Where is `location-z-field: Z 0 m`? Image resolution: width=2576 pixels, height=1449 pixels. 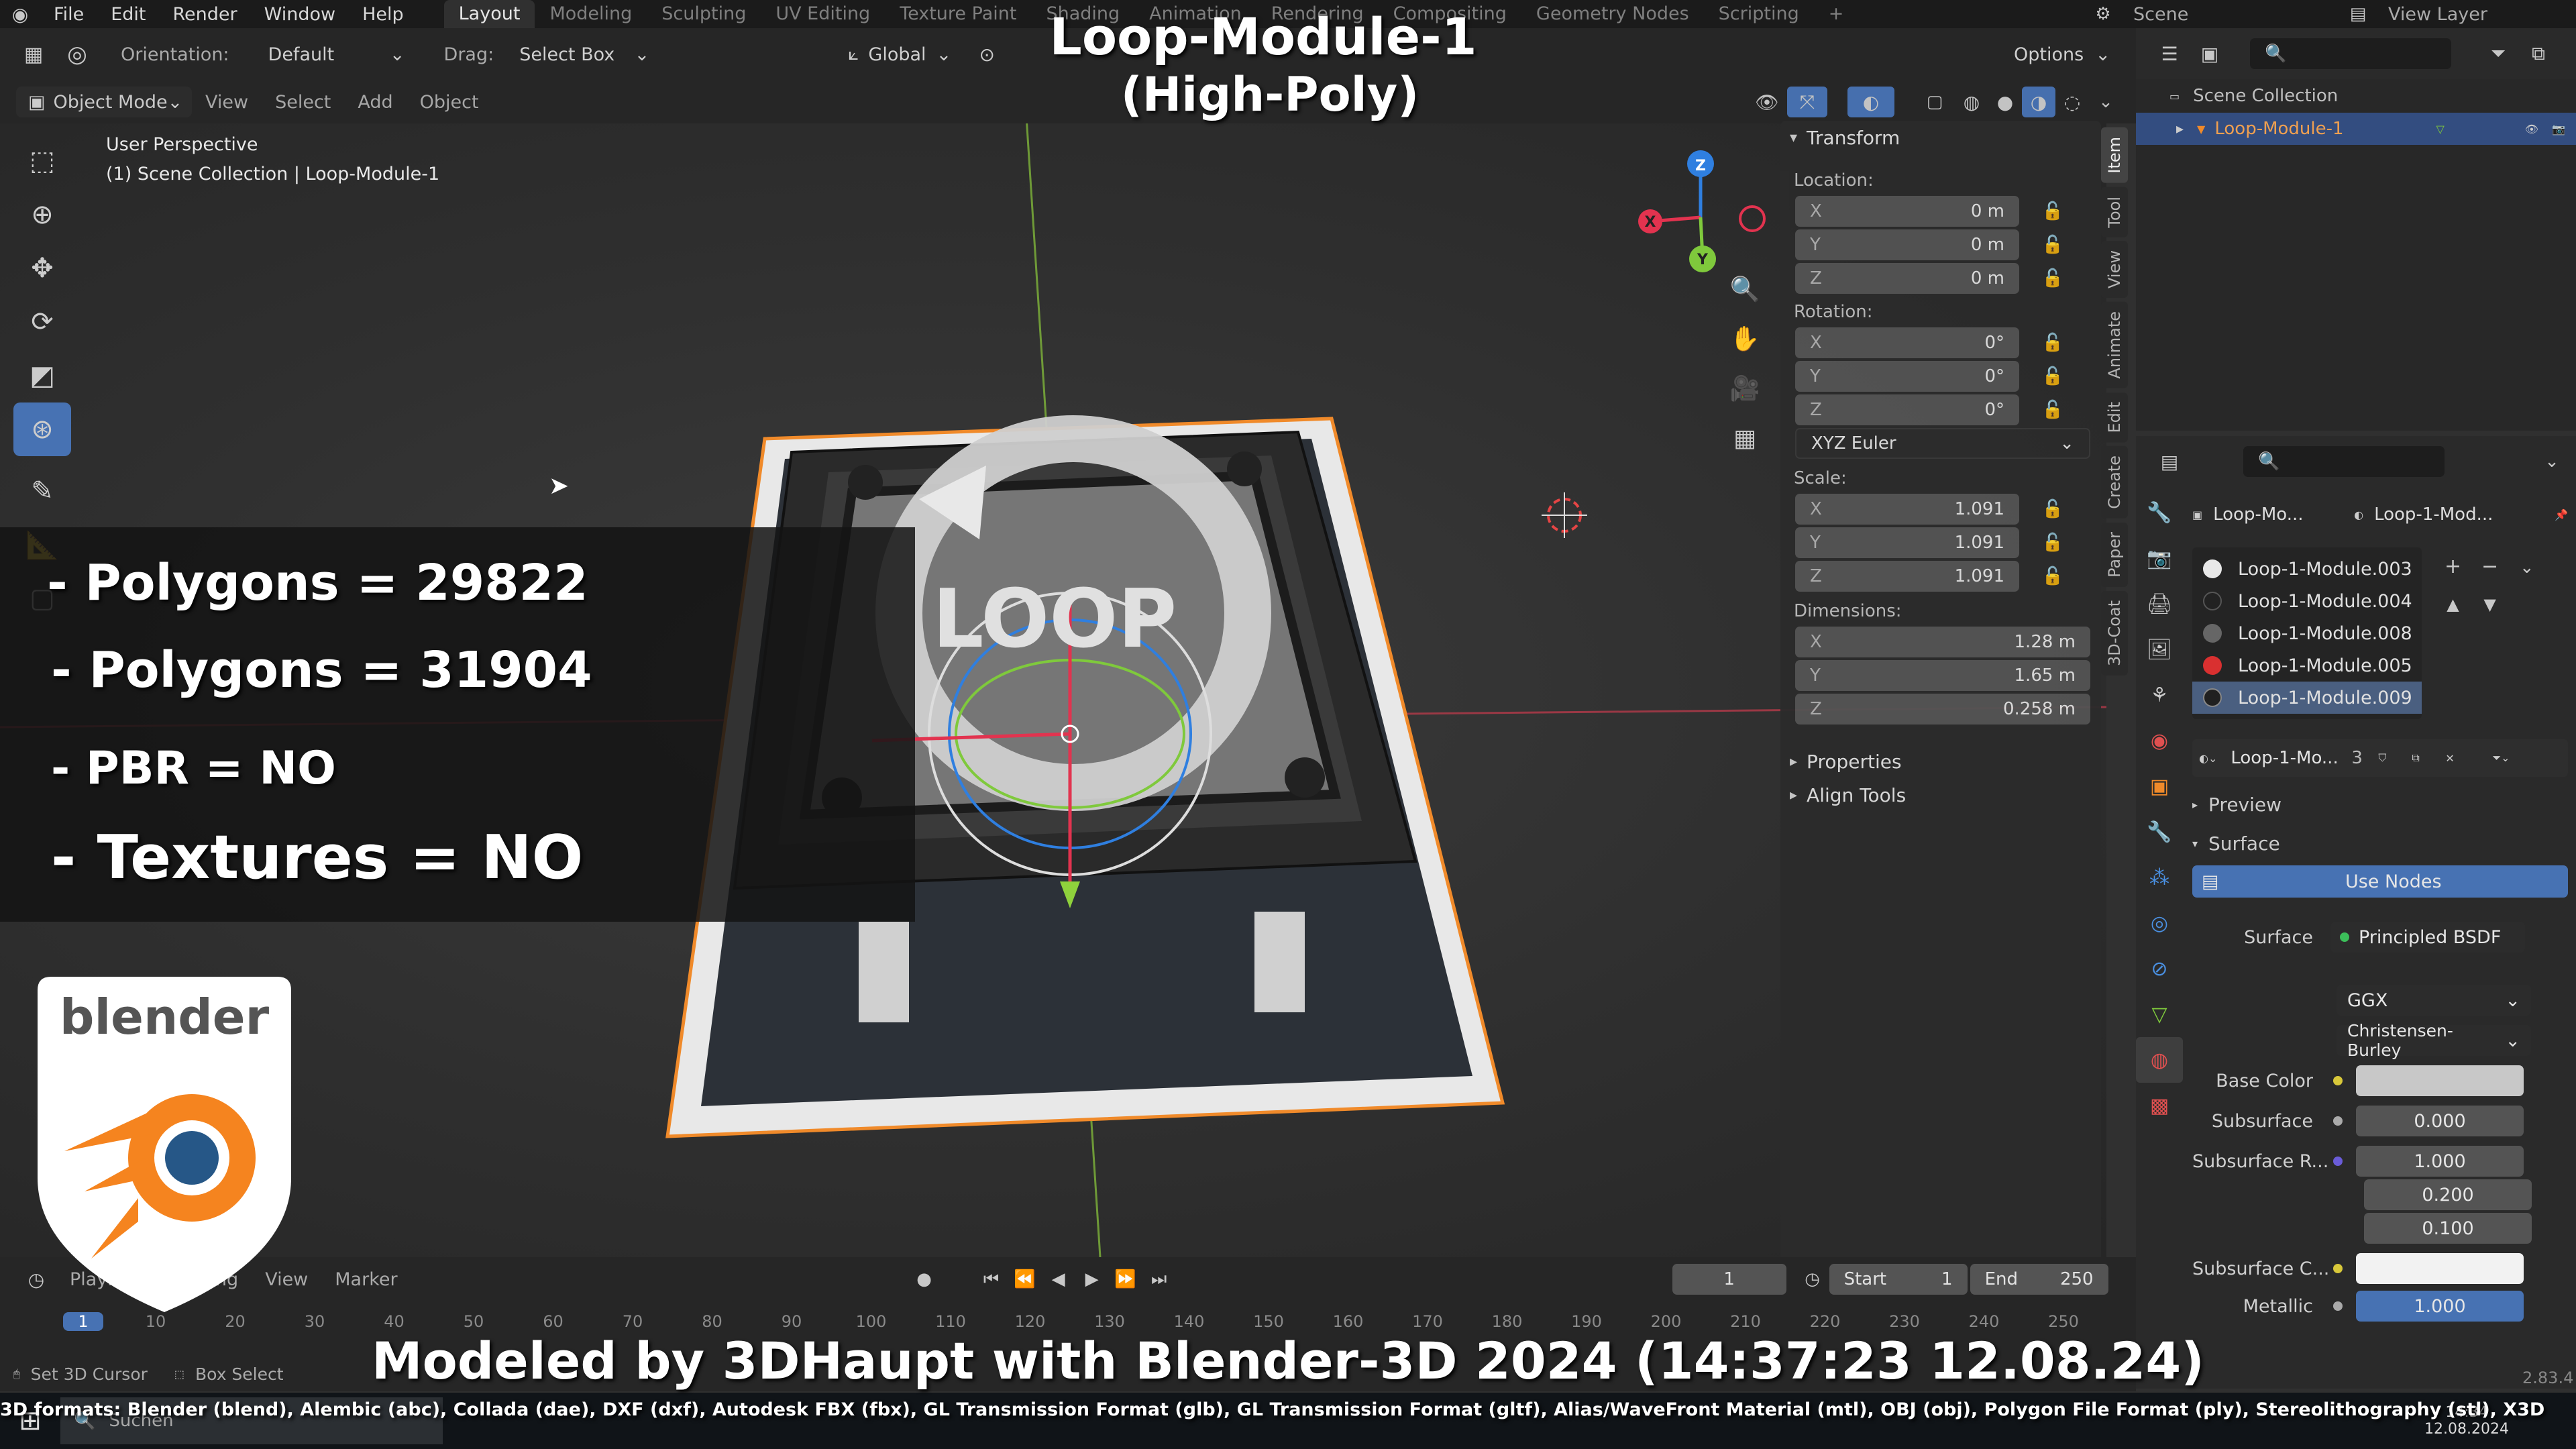 location-z-field: Z 0 m is located at coordinates (1907, 278).